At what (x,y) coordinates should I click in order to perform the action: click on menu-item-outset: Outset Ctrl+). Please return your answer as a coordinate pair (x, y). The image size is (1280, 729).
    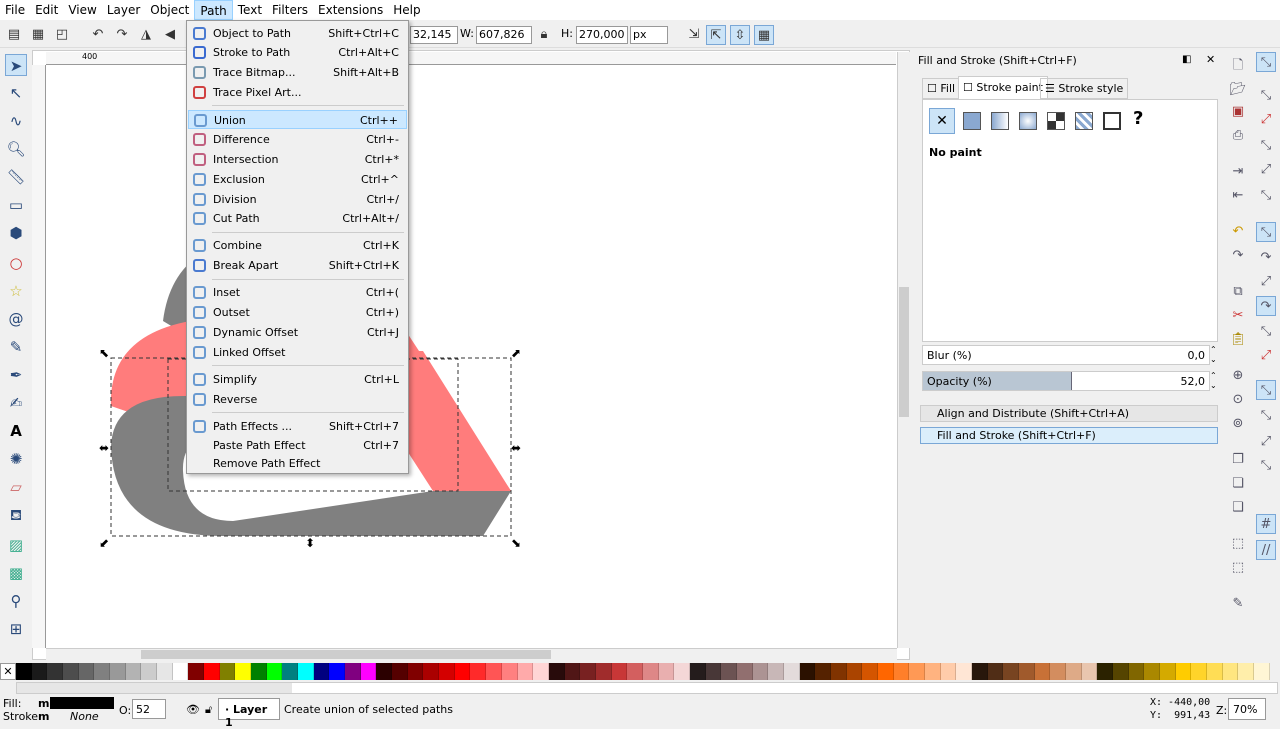
    Looking at the image, I should click on (297, 312).